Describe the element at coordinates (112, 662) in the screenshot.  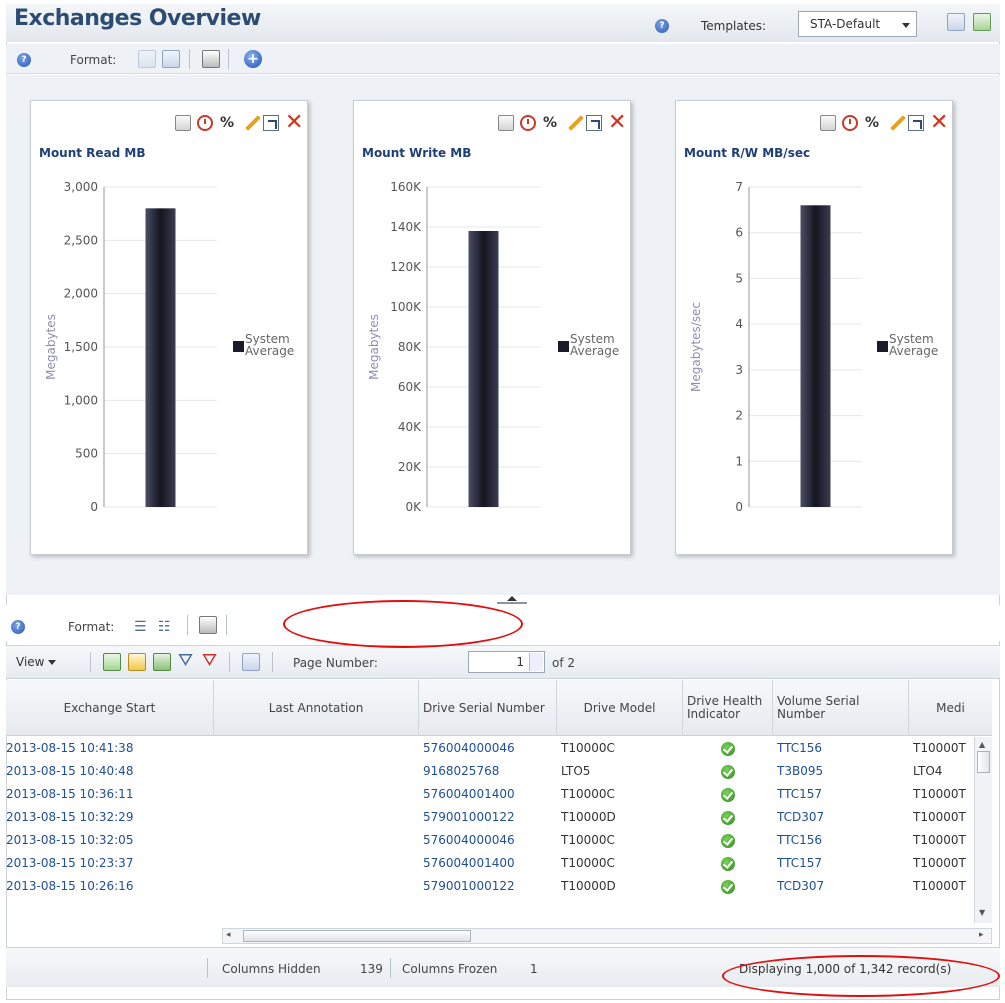
I see `play-icon` at that location.